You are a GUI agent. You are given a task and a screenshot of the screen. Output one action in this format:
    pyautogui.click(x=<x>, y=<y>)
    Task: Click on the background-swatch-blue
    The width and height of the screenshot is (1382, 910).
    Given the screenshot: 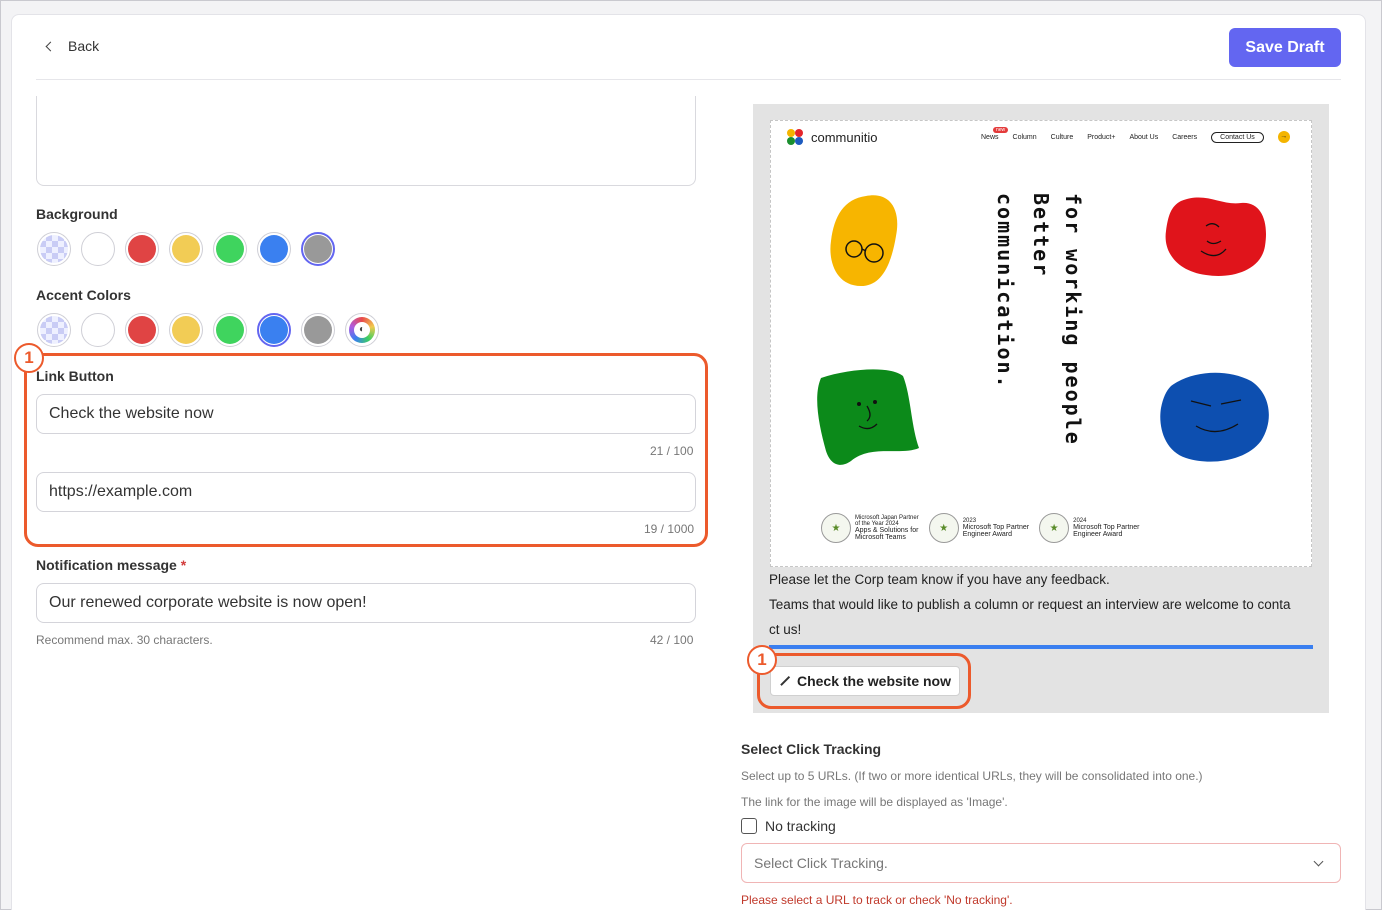 What is the action you would take?
    pyautogui.click(x=274, y=249)
    